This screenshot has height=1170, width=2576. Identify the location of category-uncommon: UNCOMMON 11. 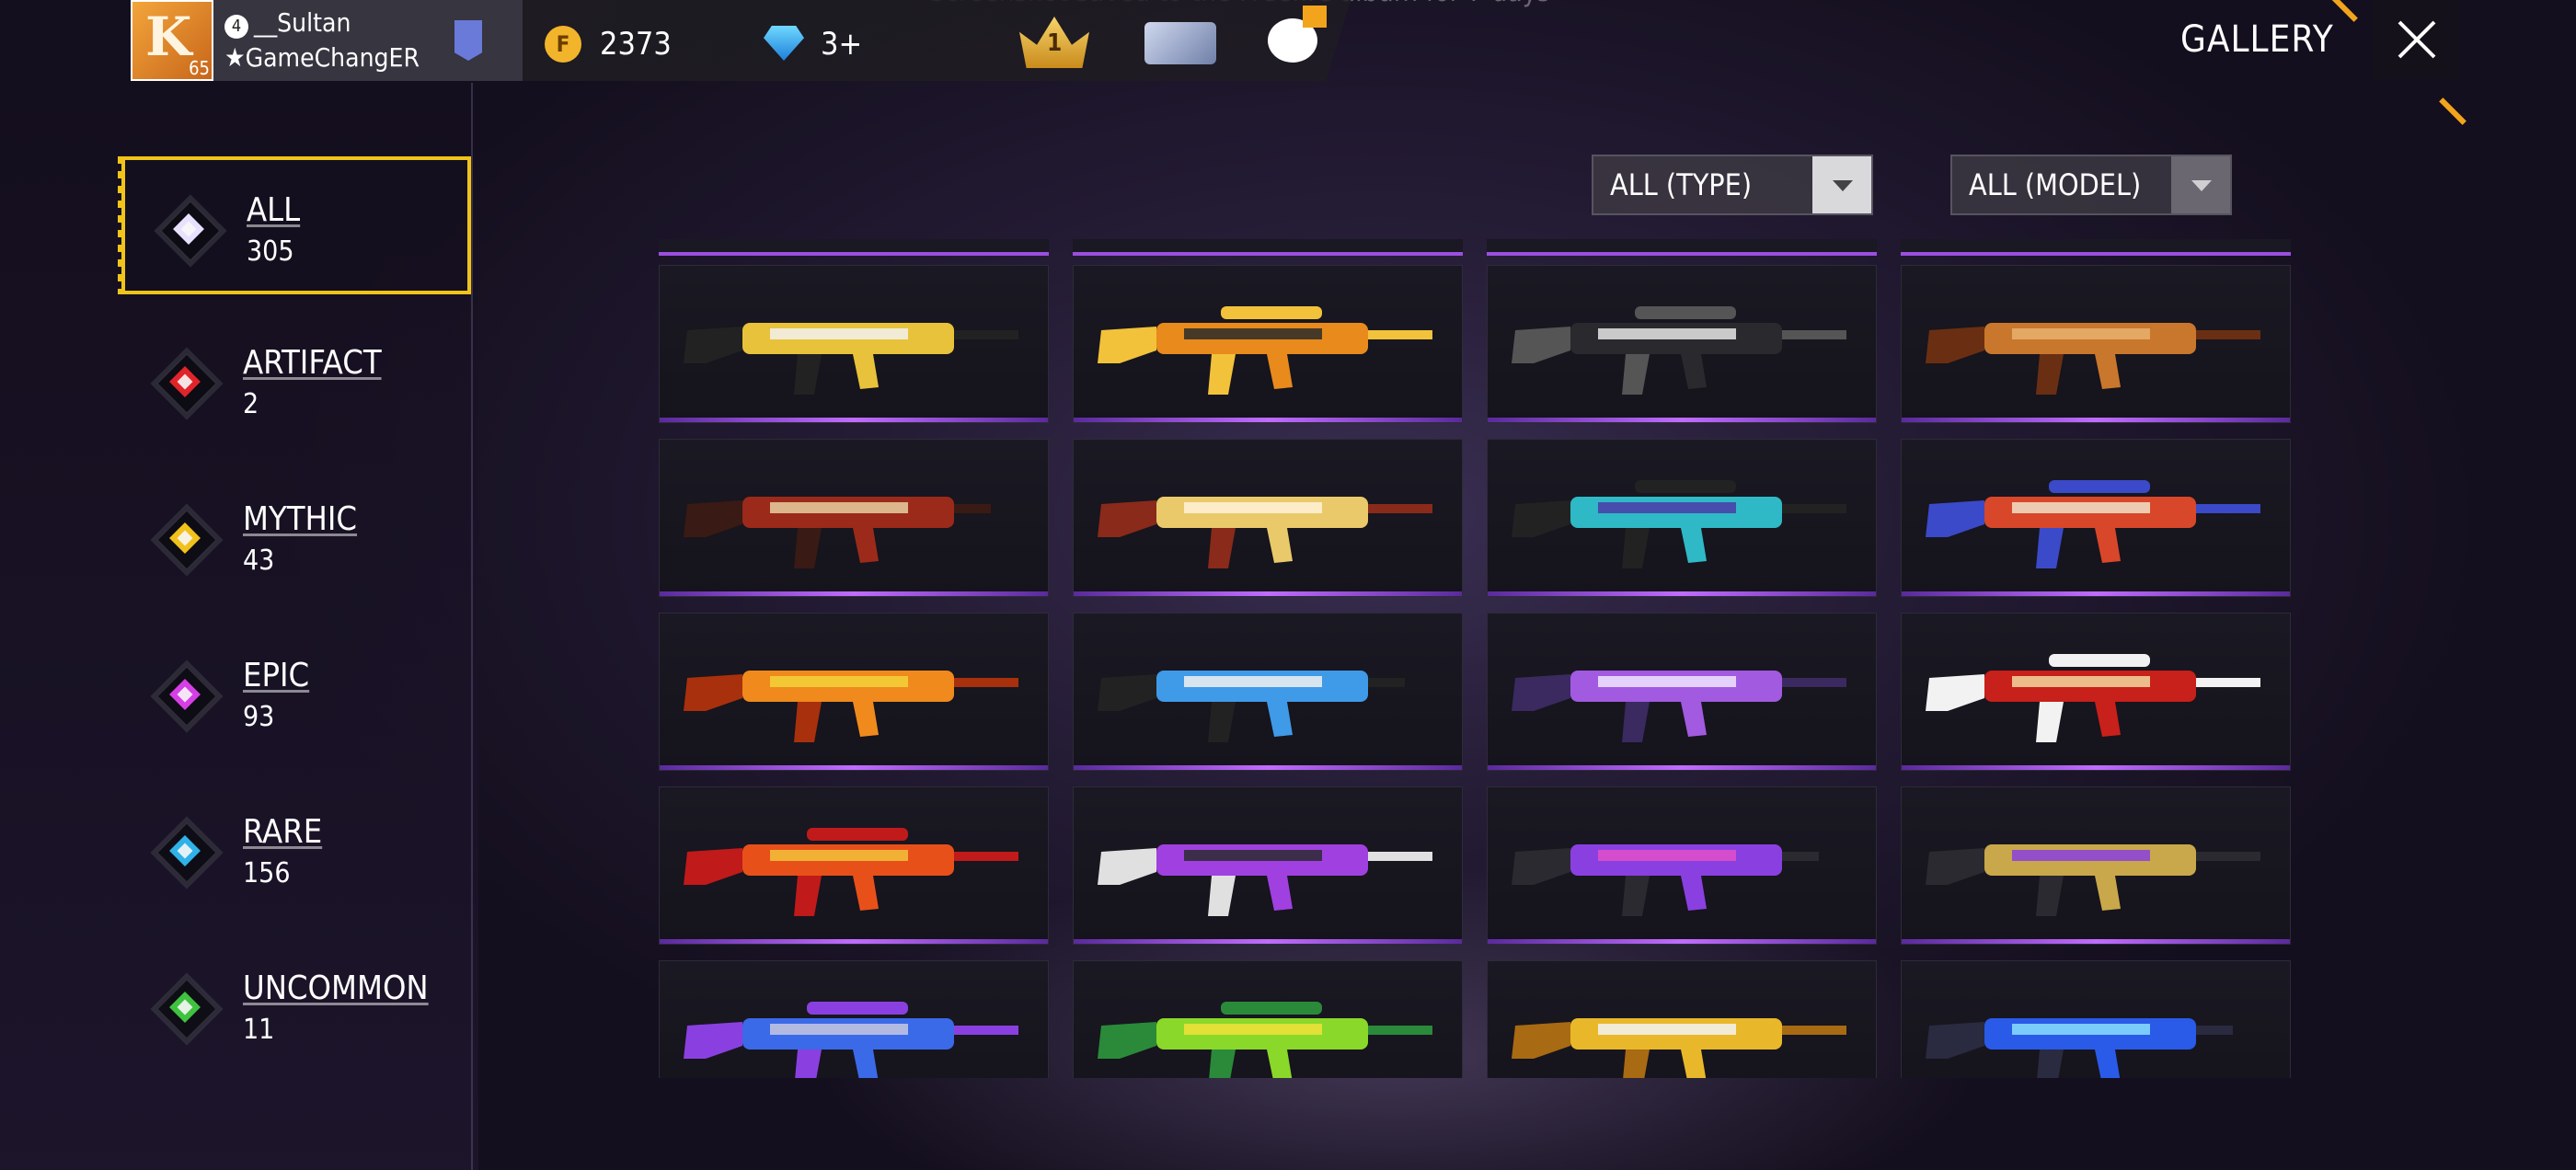
(296, 1007).